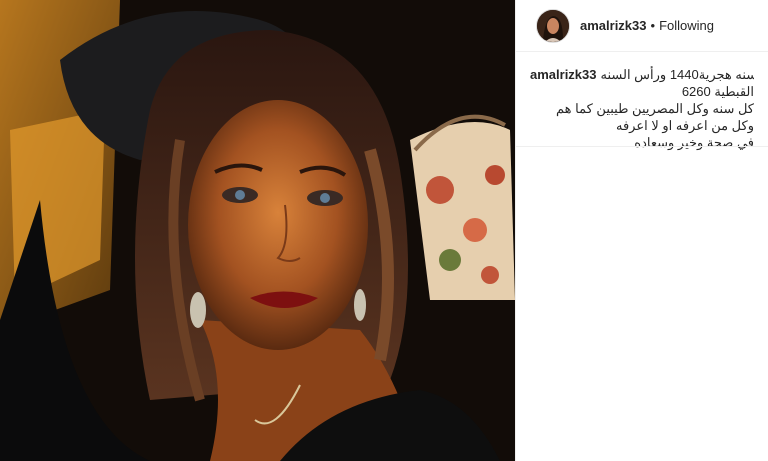  Describe the element at coordinates (642, 146) in the screenshot. I see `caption-divider` at that location.